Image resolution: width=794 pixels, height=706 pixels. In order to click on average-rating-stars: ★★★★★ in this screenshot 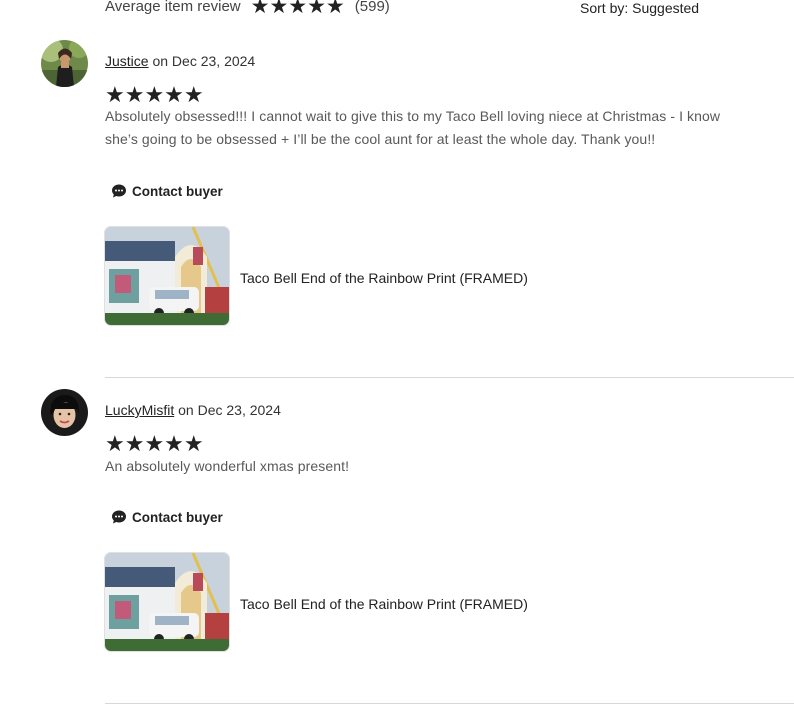, I will do `click(298, 8)`.